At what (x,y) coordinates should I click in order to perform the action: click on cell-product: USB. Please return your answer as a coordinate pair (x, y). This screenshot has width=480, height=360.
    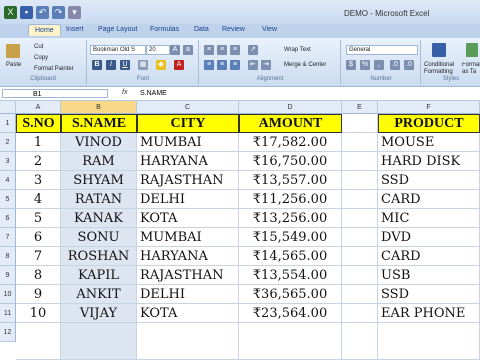
    Looking at the image, I should click on (429, 275).